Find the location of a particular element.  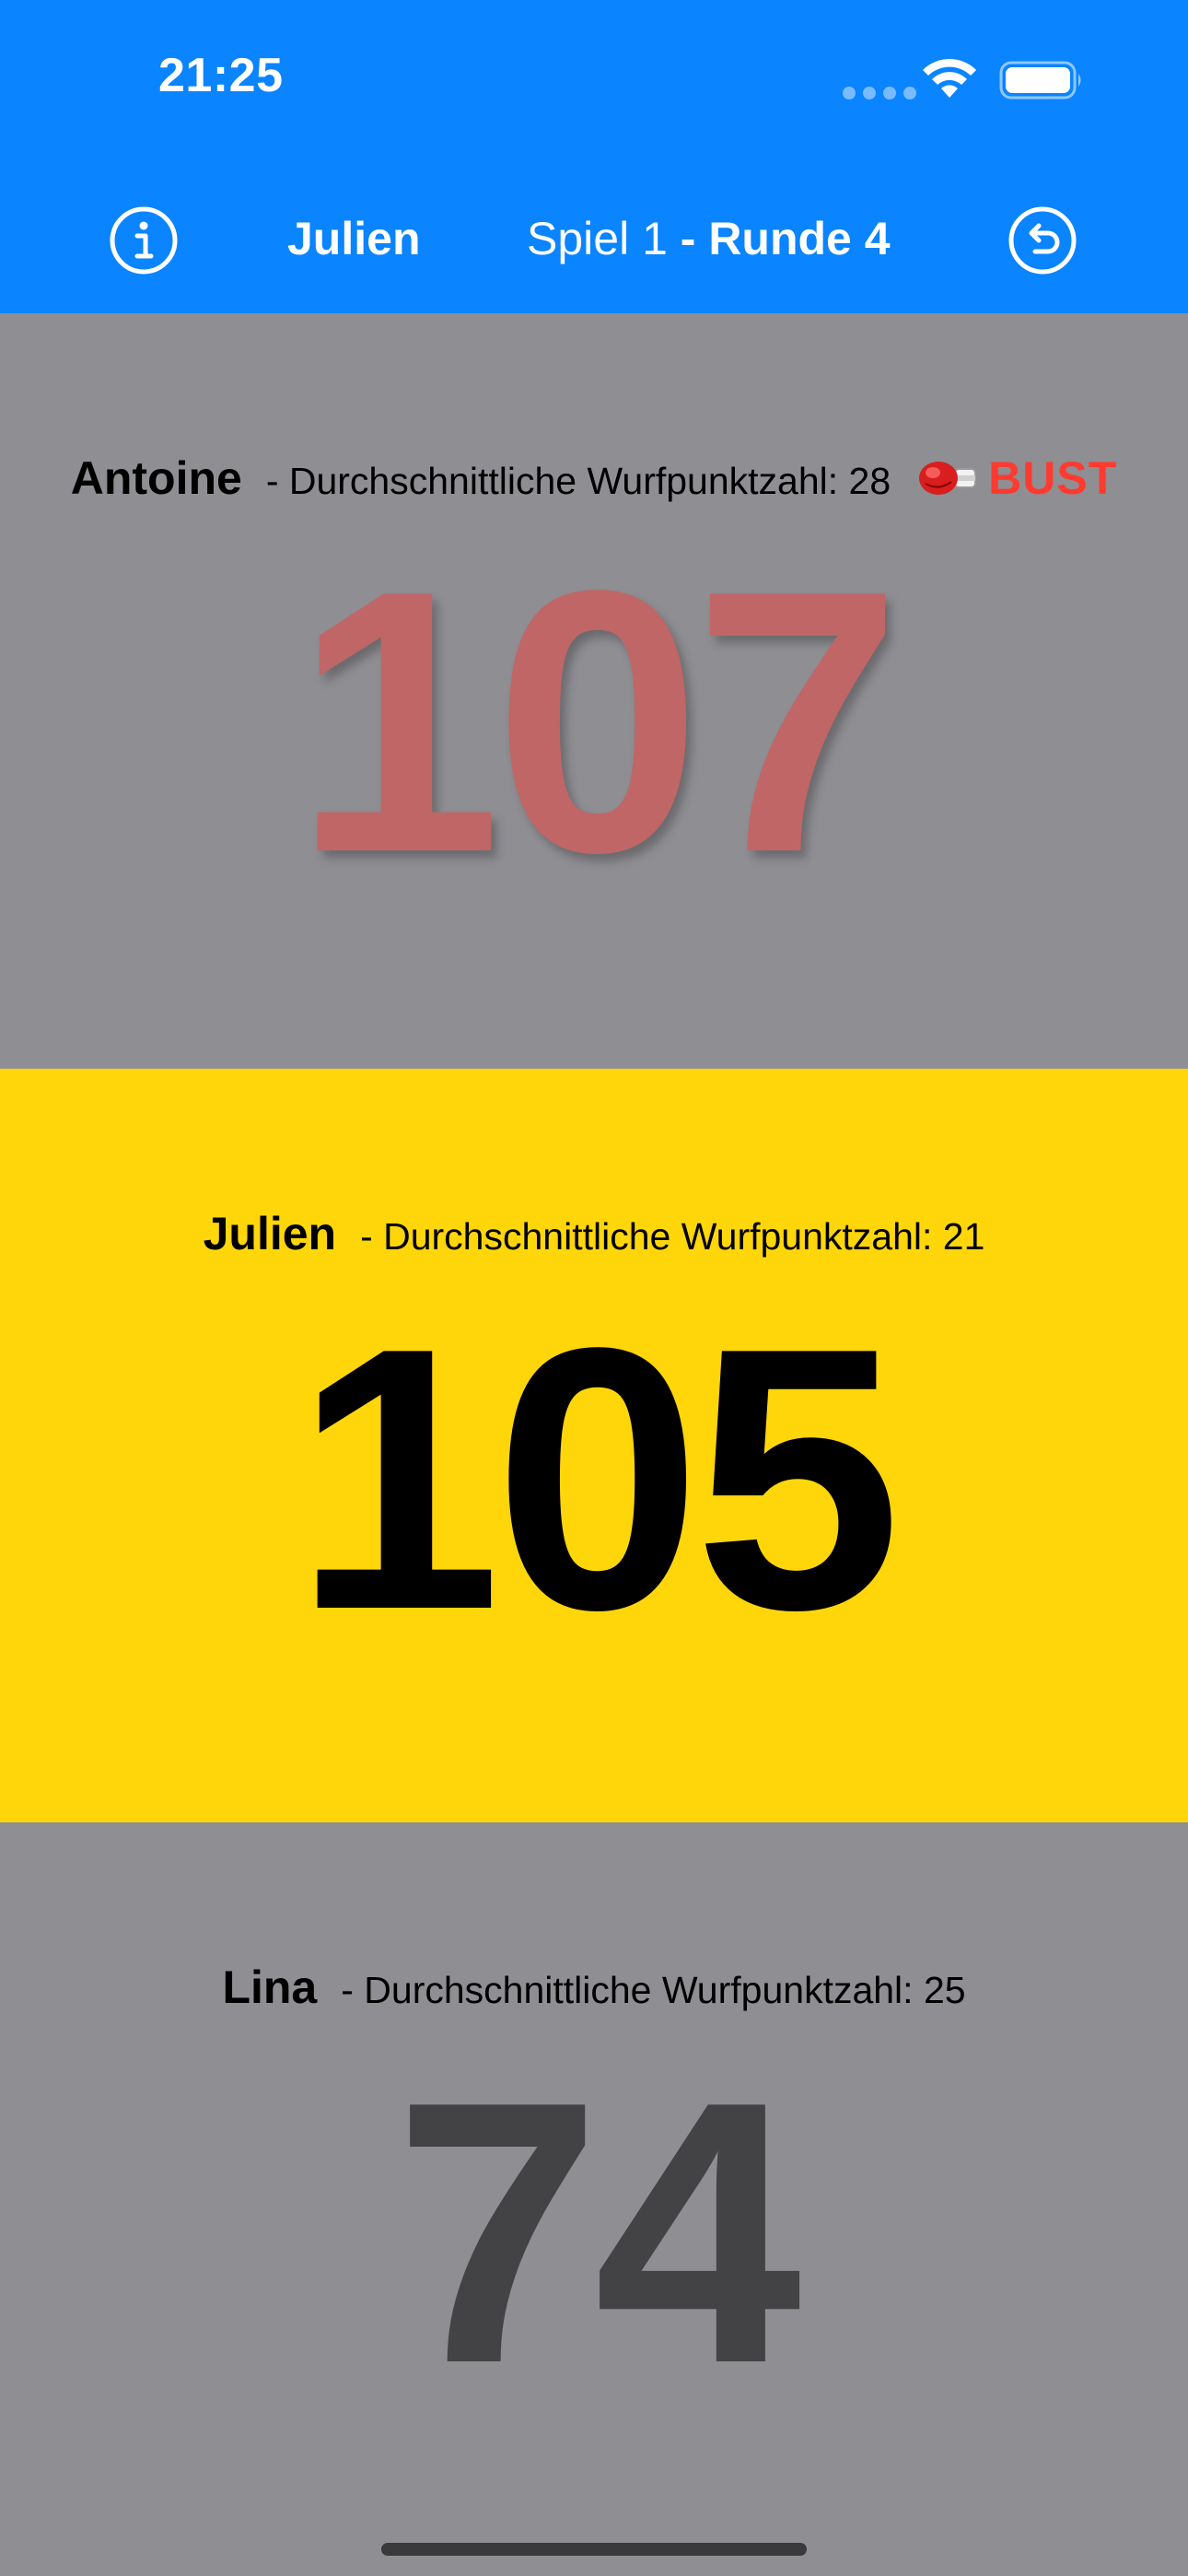

player-name: Antoine is located at coordinates (156, 478).